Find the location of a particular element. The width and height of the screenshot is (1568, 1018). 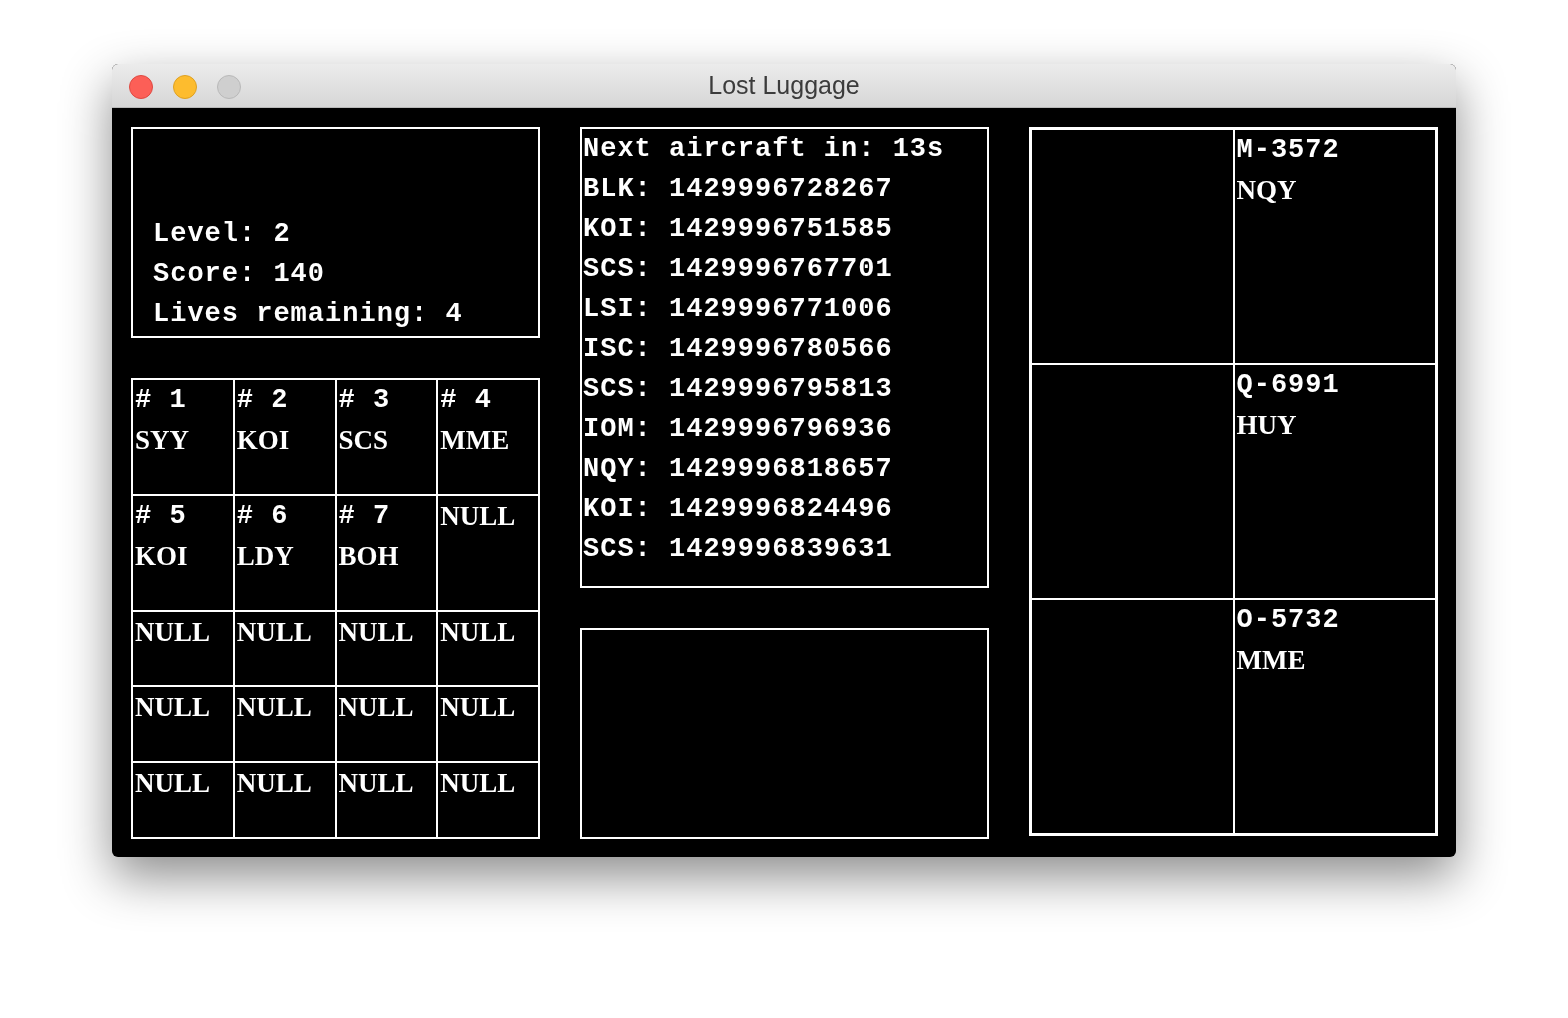

window-title: Lost Luggage is located at coordinates (784, 85).